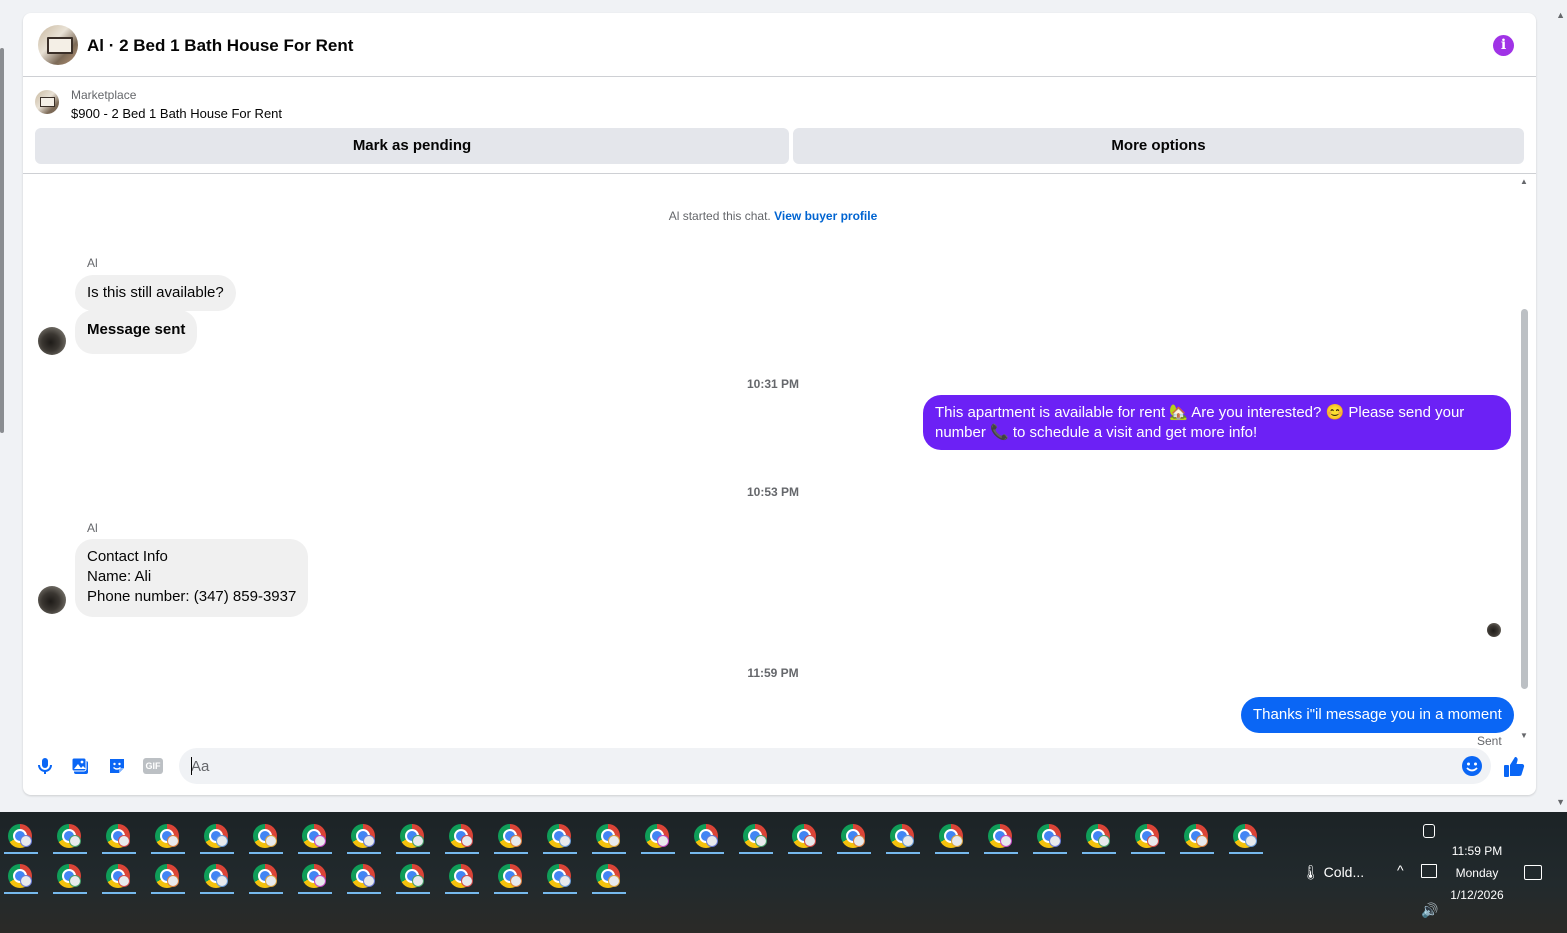 The height and width of the screenshot is (933, 1567). Describe the element at coordinates (81, 766) in the screenshot. I see `photo-icon` at that location.